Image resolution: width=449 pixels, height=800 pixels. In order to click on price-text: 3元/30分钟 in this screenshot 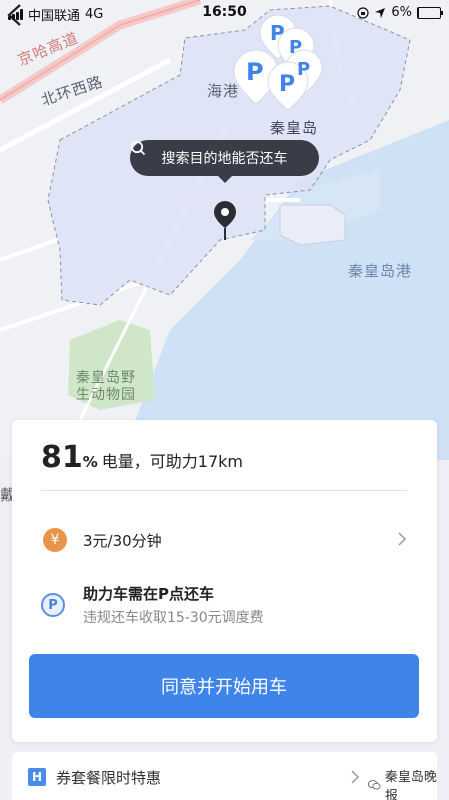, I will do `click(122, 540)`.